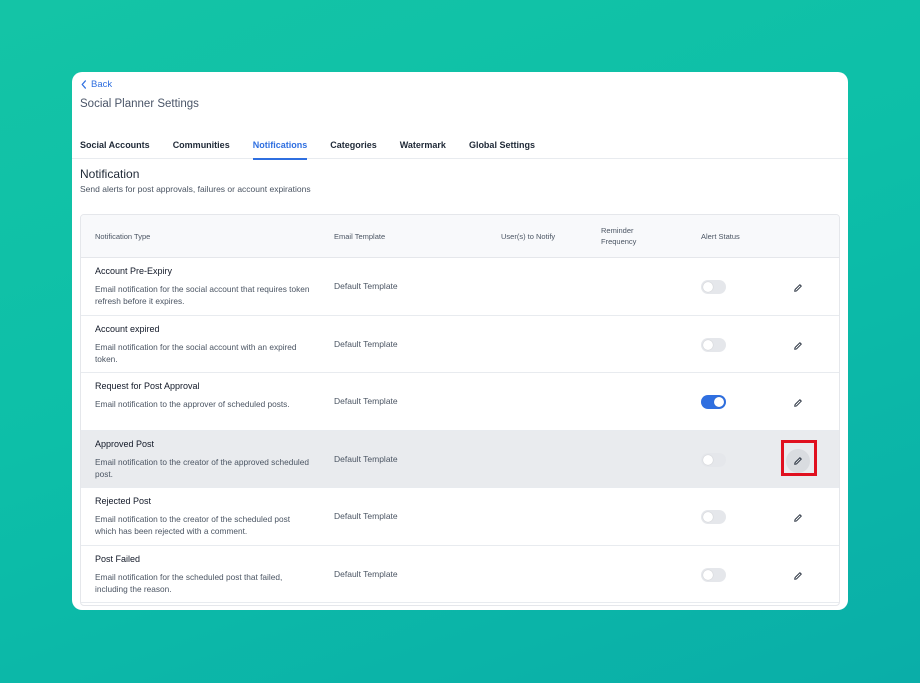  What do you see at coordinates (123, 236) in the screenshot?
I see `header-notification-type: Notification Type` at bounding box center [123, 236].